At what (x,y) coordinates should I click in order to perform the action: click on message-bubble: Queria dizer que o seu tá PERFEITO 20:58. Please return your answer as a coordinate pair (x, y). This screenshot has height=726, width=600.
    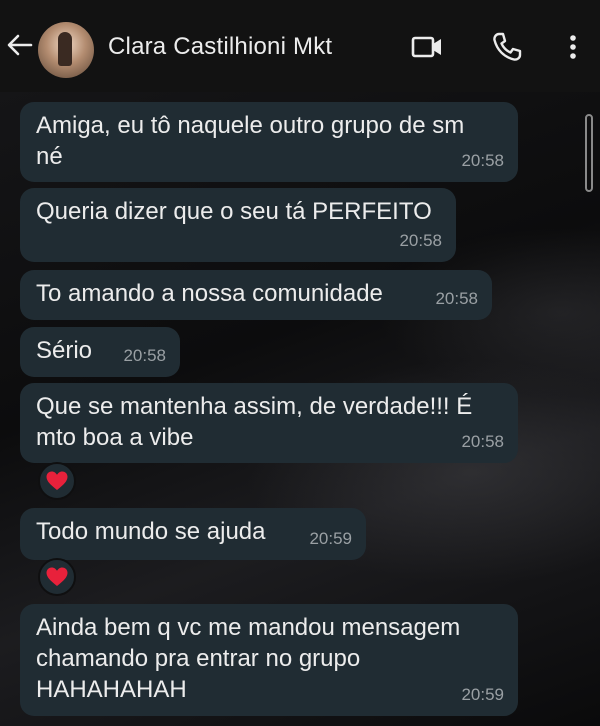
    Looking at the image, I should click on (238, 225).